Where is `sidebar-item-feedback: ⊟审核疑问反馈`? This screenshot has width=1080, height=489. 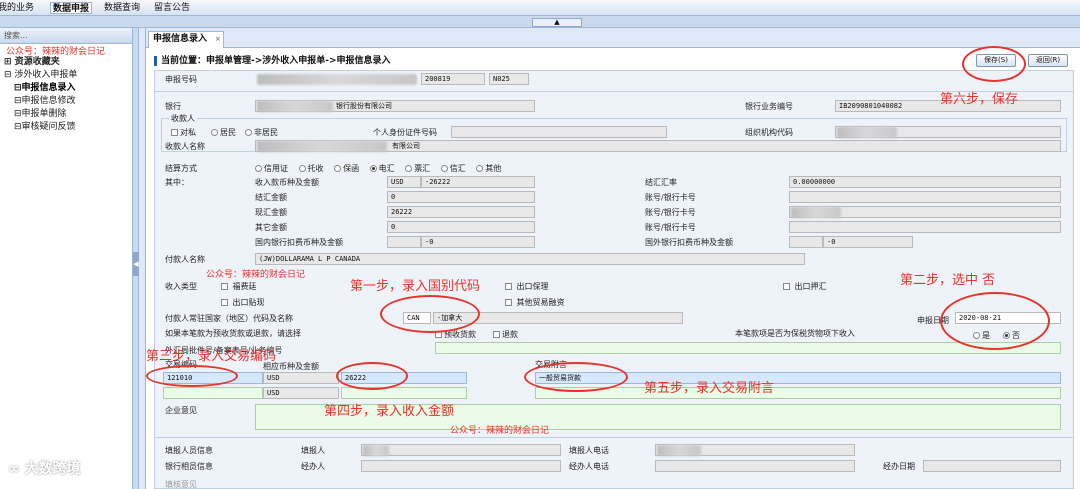
sidebar-item-feedback: ⊟审核疑问反馈 is located at coordinates (66, 127).